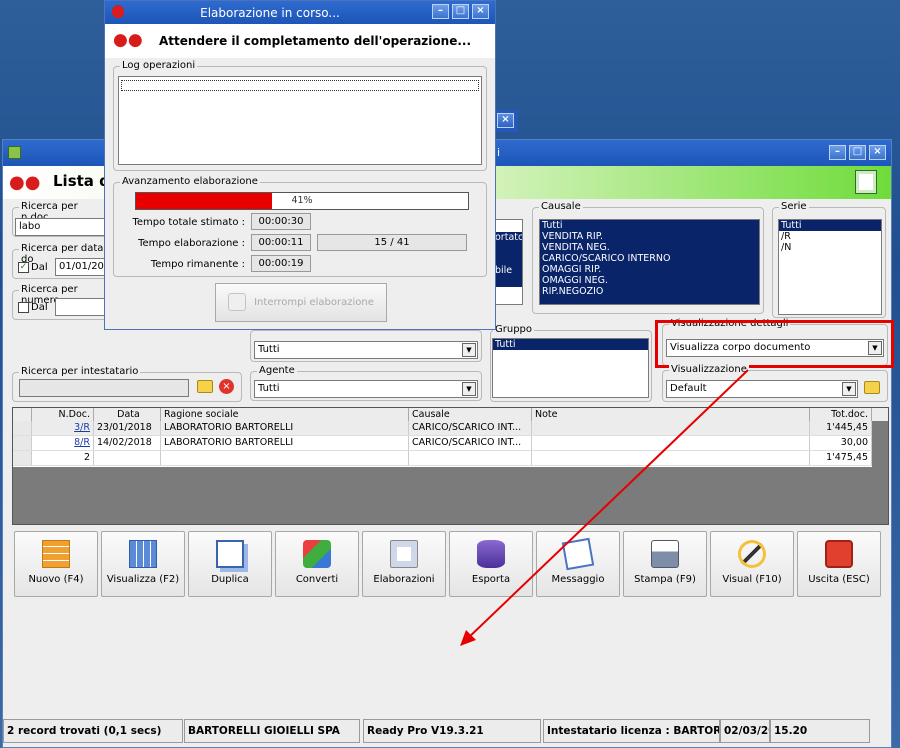 This screenshot has height=748, width=900. What do you see at coordinates (197, 264) in the screenshot?
I see `tempo-rimanente-label: Tempo rimanente :` at bounding box center [197, 264].